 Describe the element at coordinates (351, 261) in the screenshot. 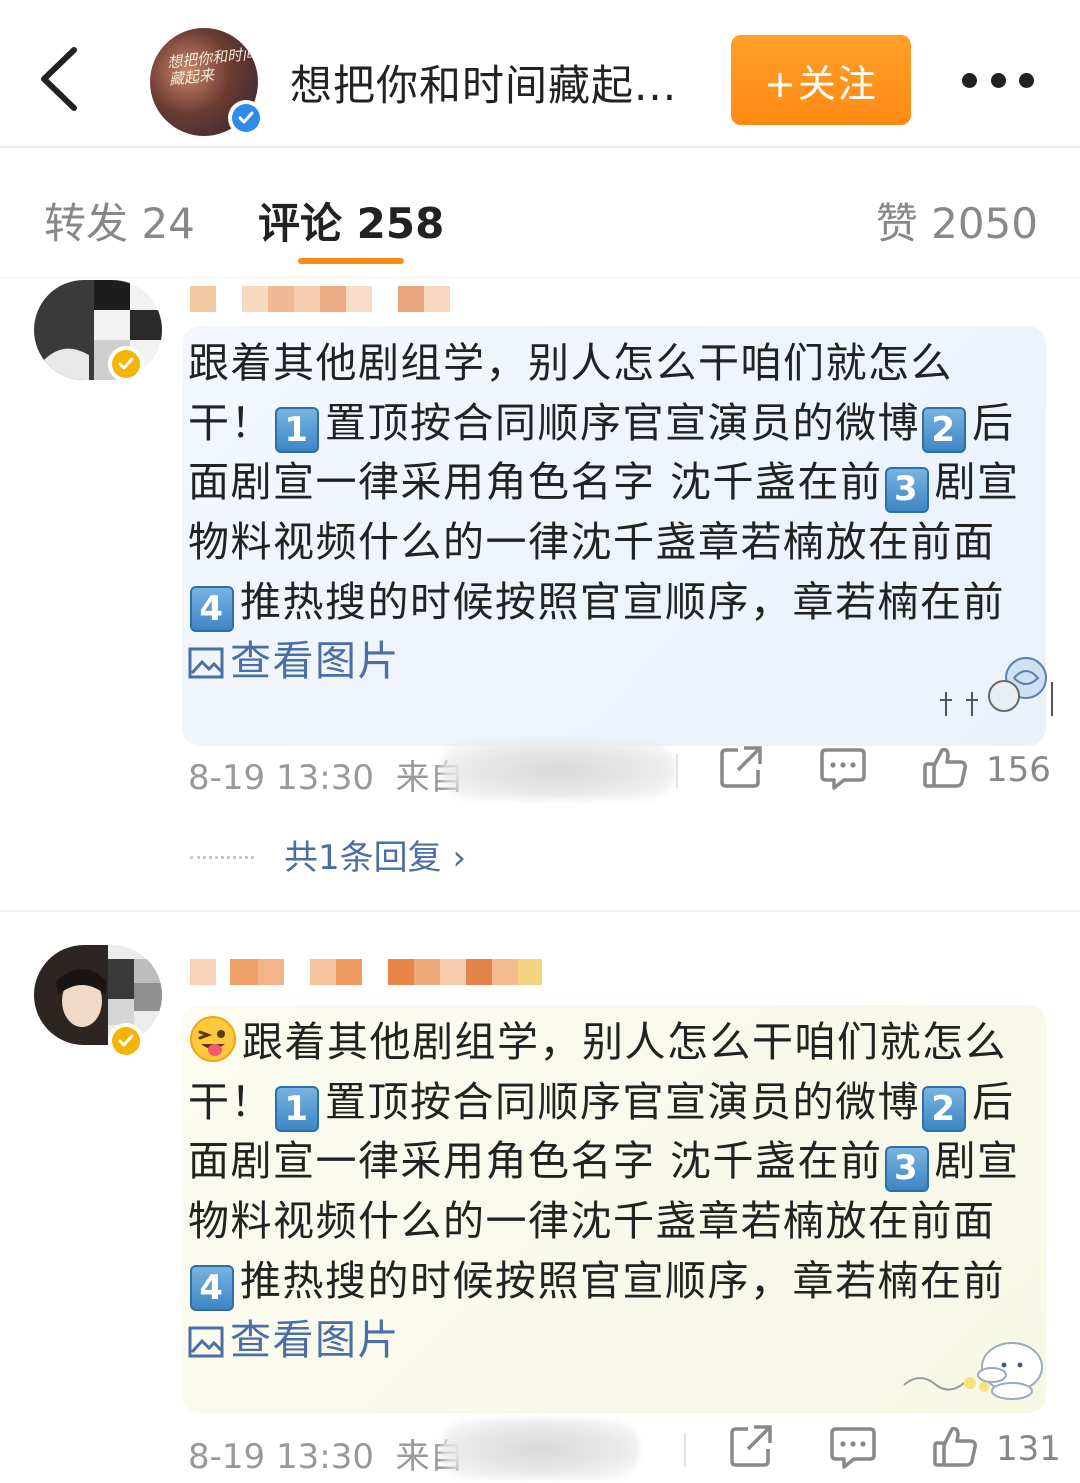

I see `active-tab-indicator` at that location.